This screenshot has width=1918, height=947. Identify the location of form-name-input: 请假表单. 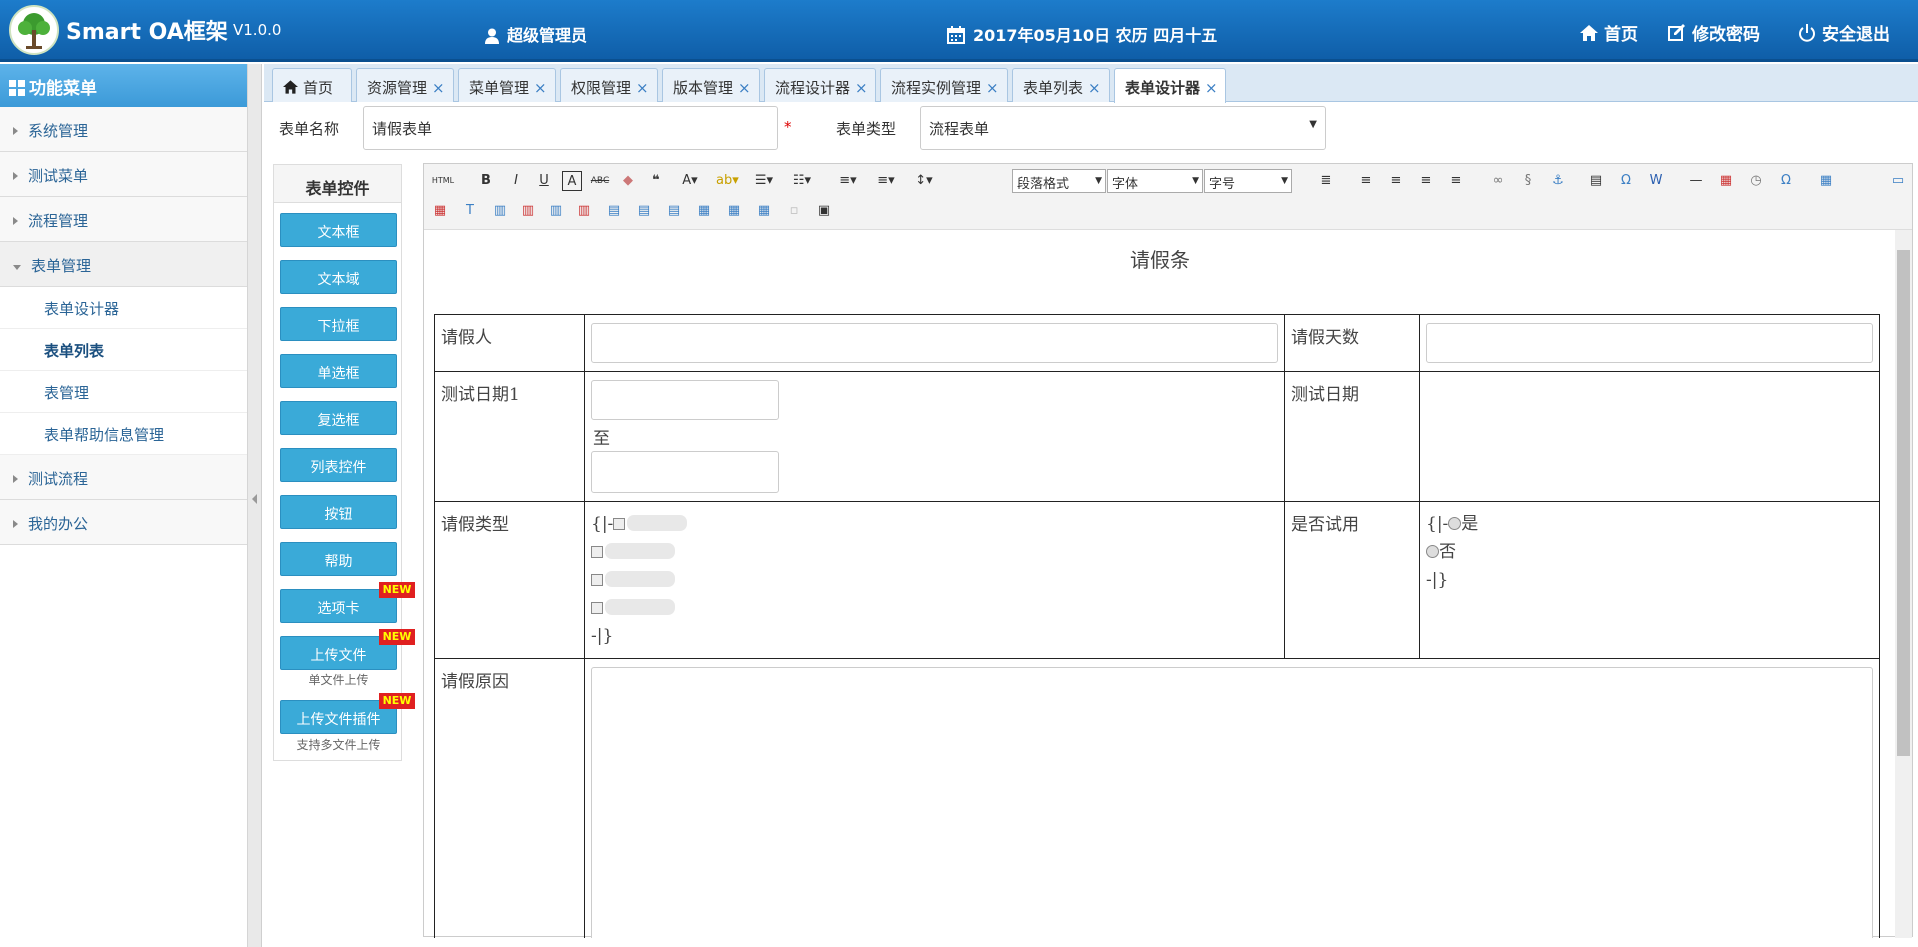
(570, 128).